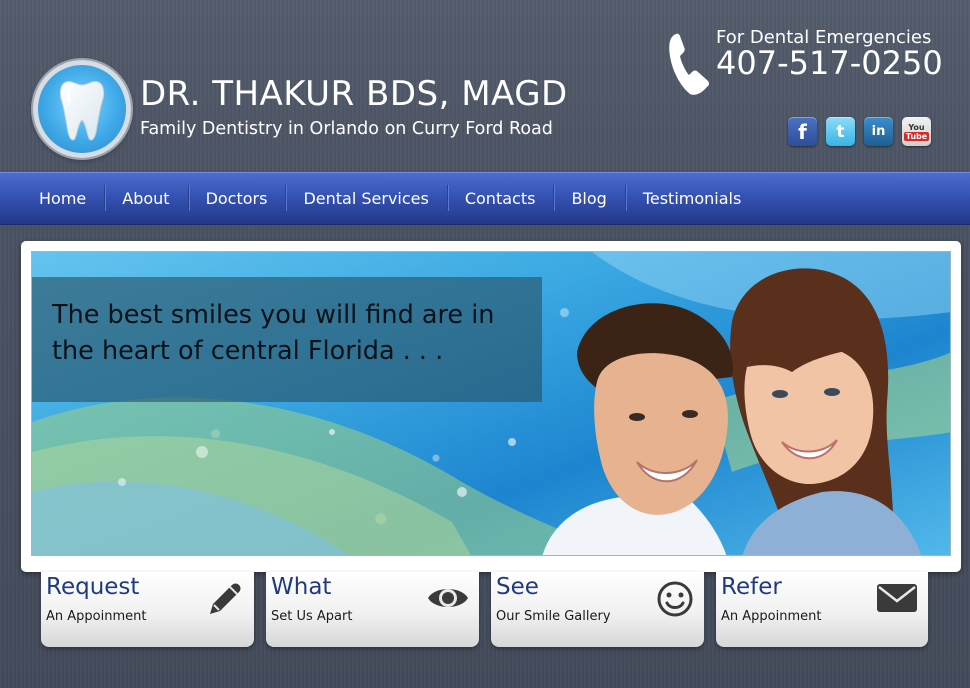 This screenshot has height=688, width=970. What do you see at coordinates (448, 598) in the screenshot?
I see `eye-icon` at bounding box center [448, 598].